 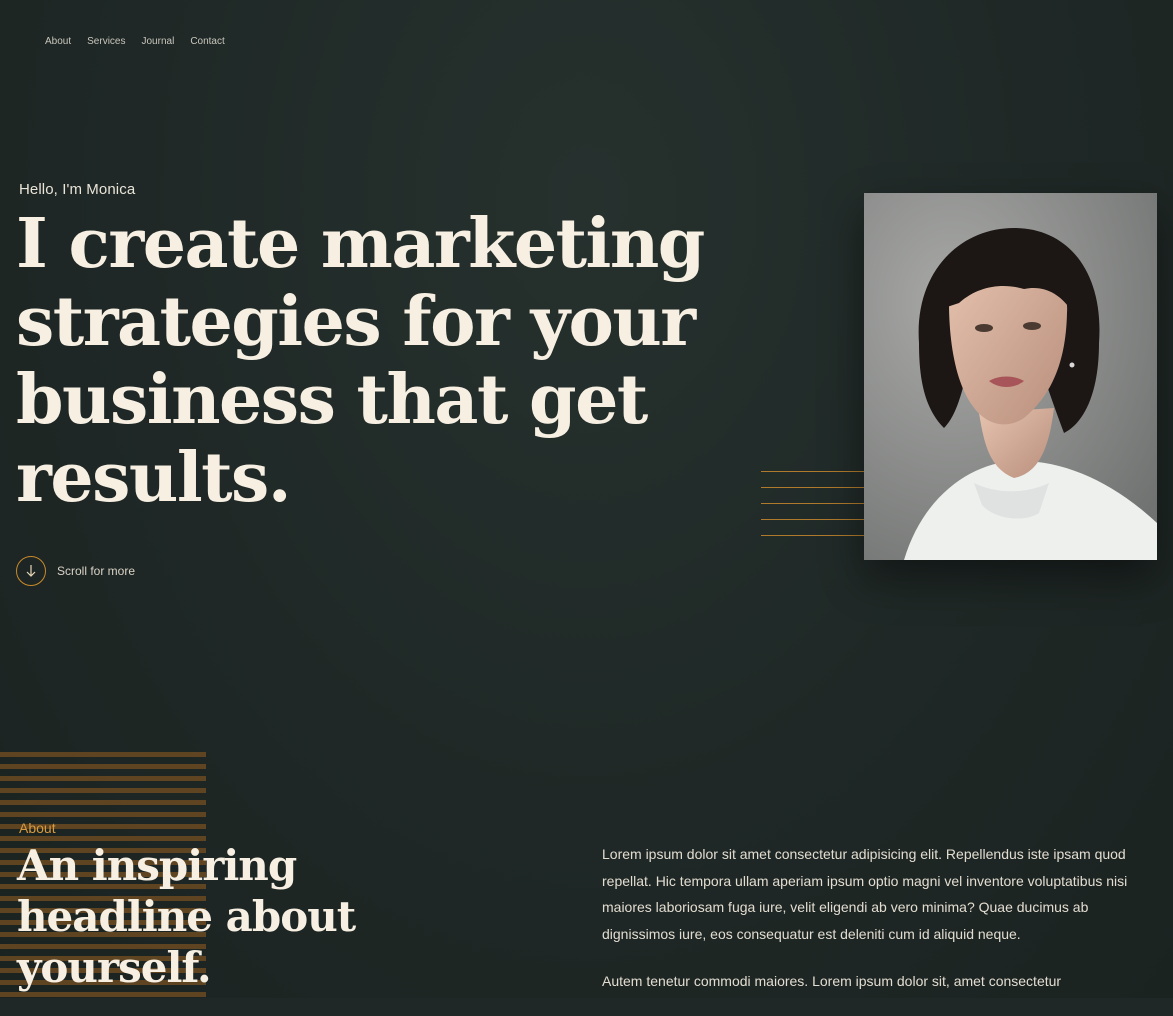 I want to click on about-section-label: About, so click(x=37, y=828).